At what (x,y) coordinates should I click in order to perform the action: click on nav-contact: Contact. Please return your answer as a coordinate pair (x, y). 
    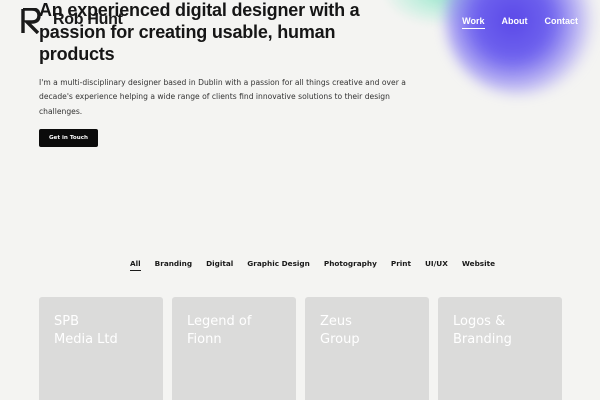
    Looking at the image, I should click on (562, 22).